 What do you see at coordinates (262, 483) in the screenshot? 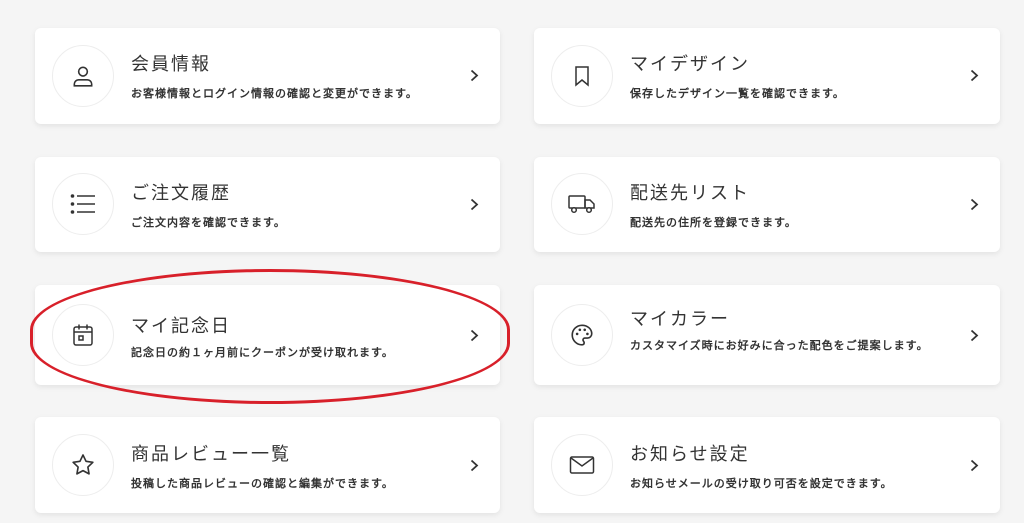
I see `card-description: 投稿した商品レビューの確認と編集ができます。` at bounding box center [262, 483].